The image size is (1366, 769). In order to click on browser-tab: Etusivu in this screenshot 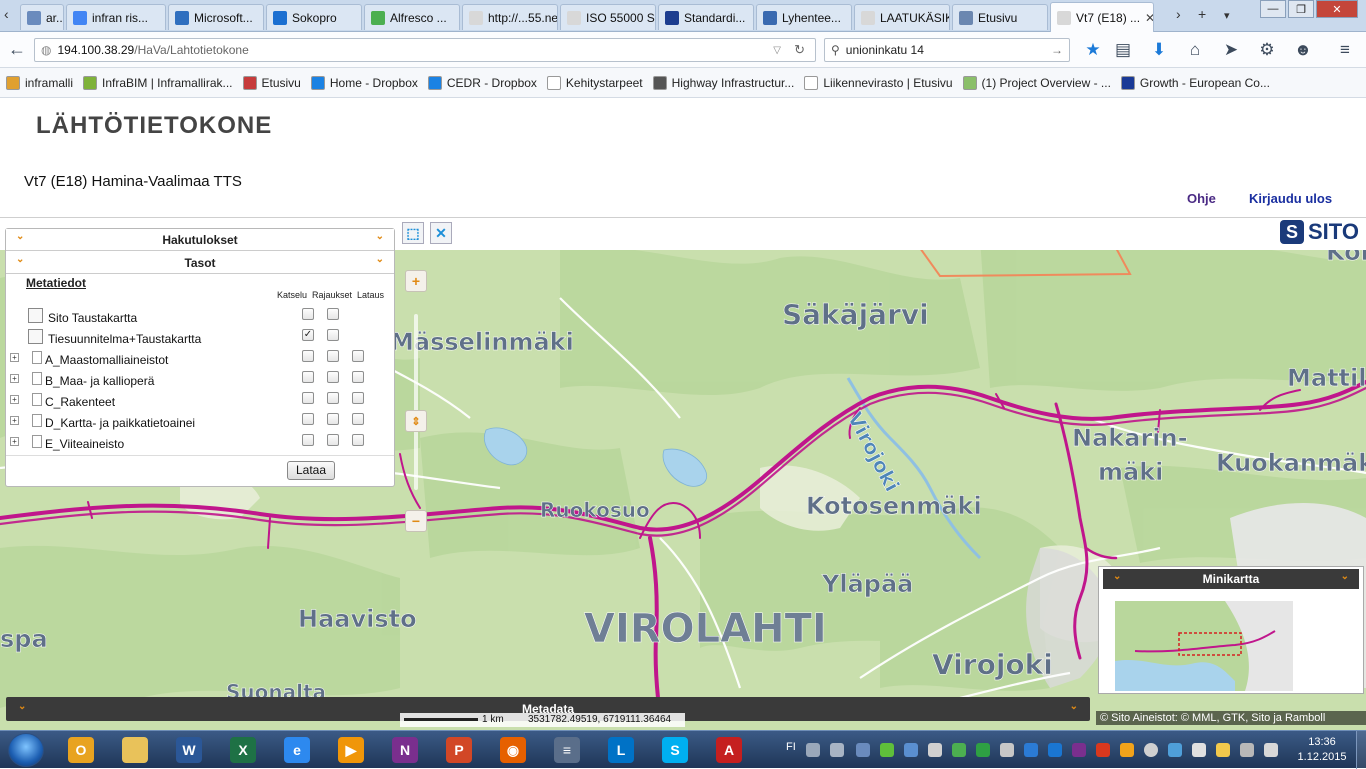, I will do `click(1000, 17)`.